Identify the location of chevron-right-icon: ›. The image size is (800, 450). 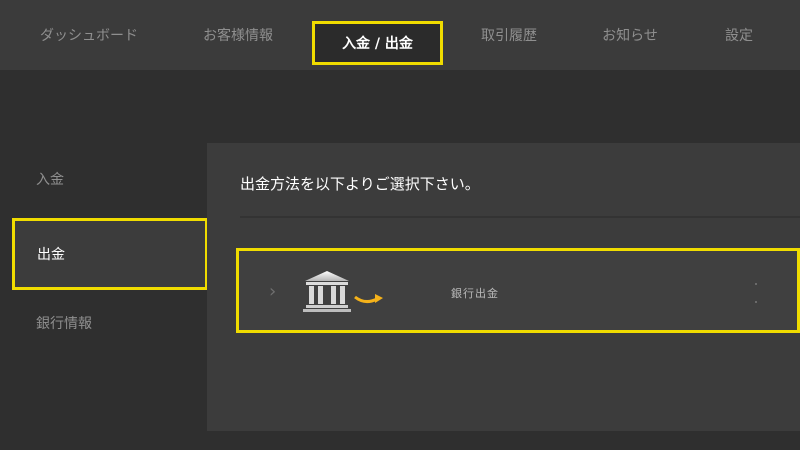
(273, 291).